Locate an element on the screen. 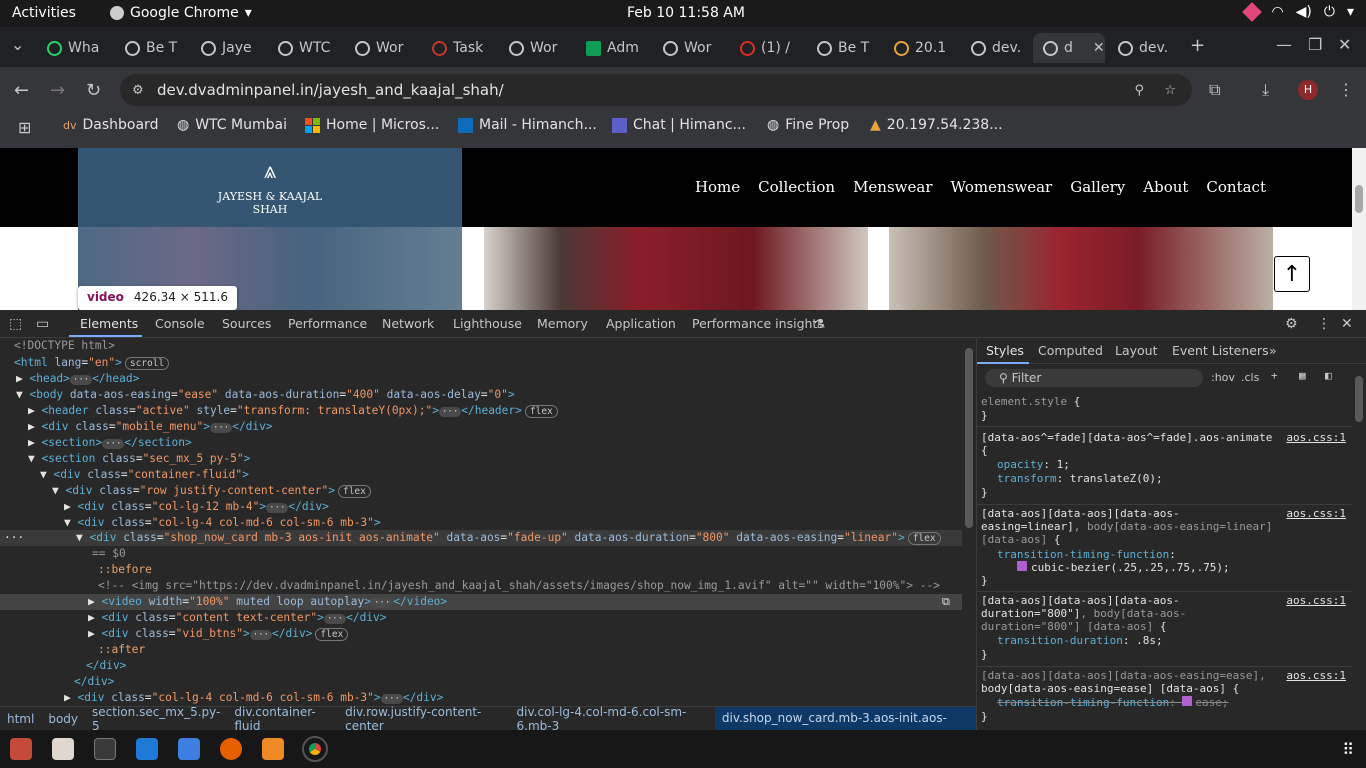  dom-node: <html lang="en"> scroll is located at coordinates (92, 363).